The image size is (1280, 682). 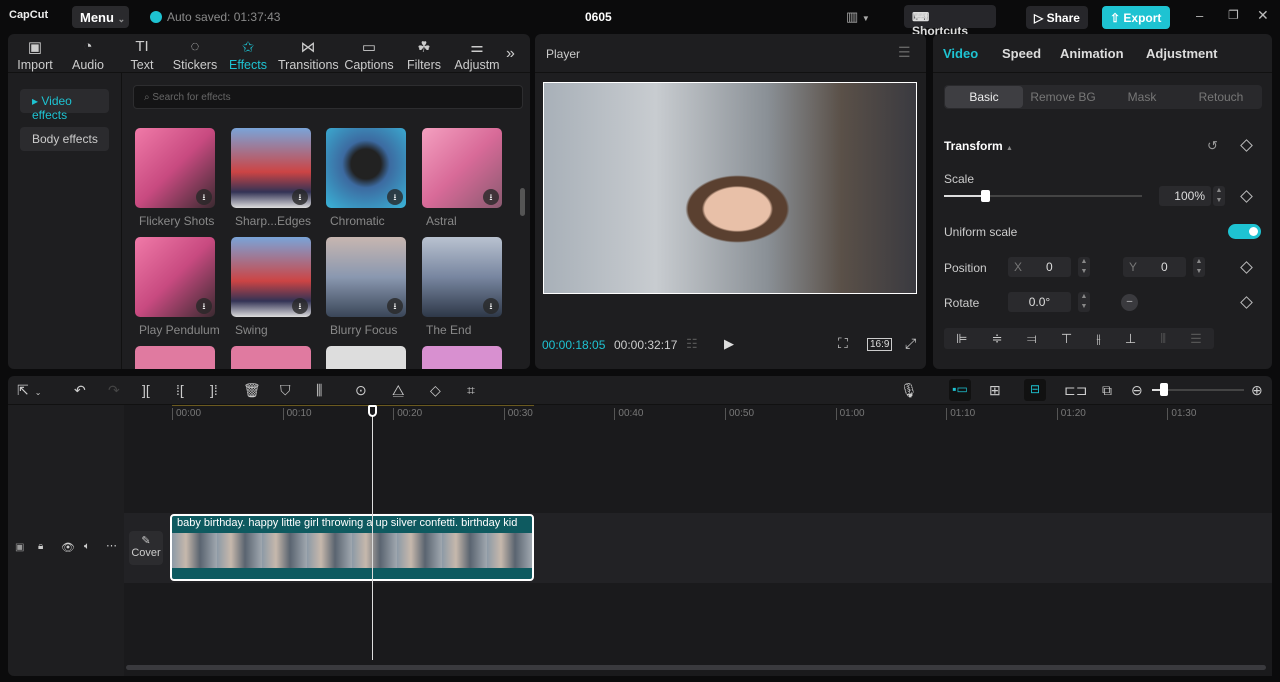 I want to click on scale-slider-handle, so click(x=985, y=196).